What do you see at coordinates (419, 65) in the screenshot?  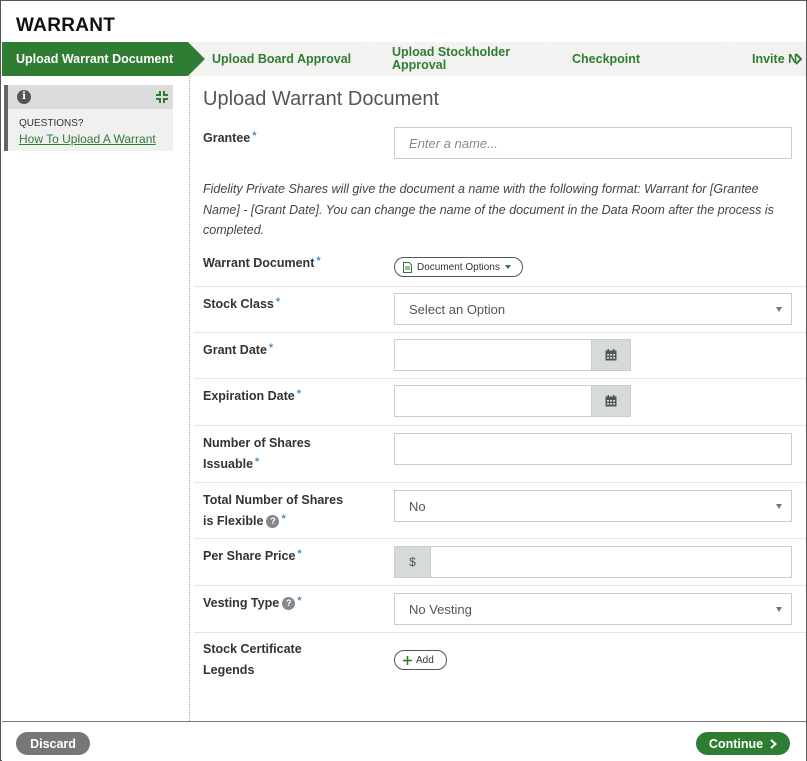 I see `step-label-line2: Approval` at bounding box center [419, 65].